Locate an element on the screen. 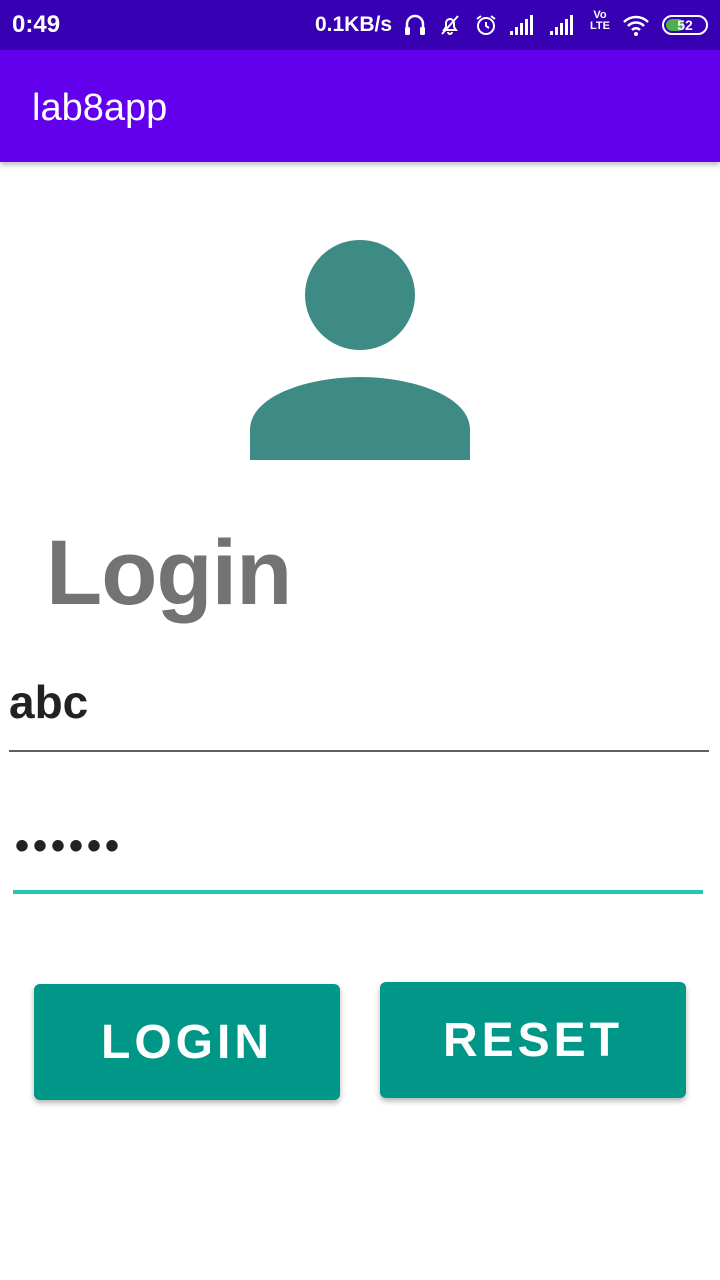  app-bar: lab8app is located at coordinates (360, 106).